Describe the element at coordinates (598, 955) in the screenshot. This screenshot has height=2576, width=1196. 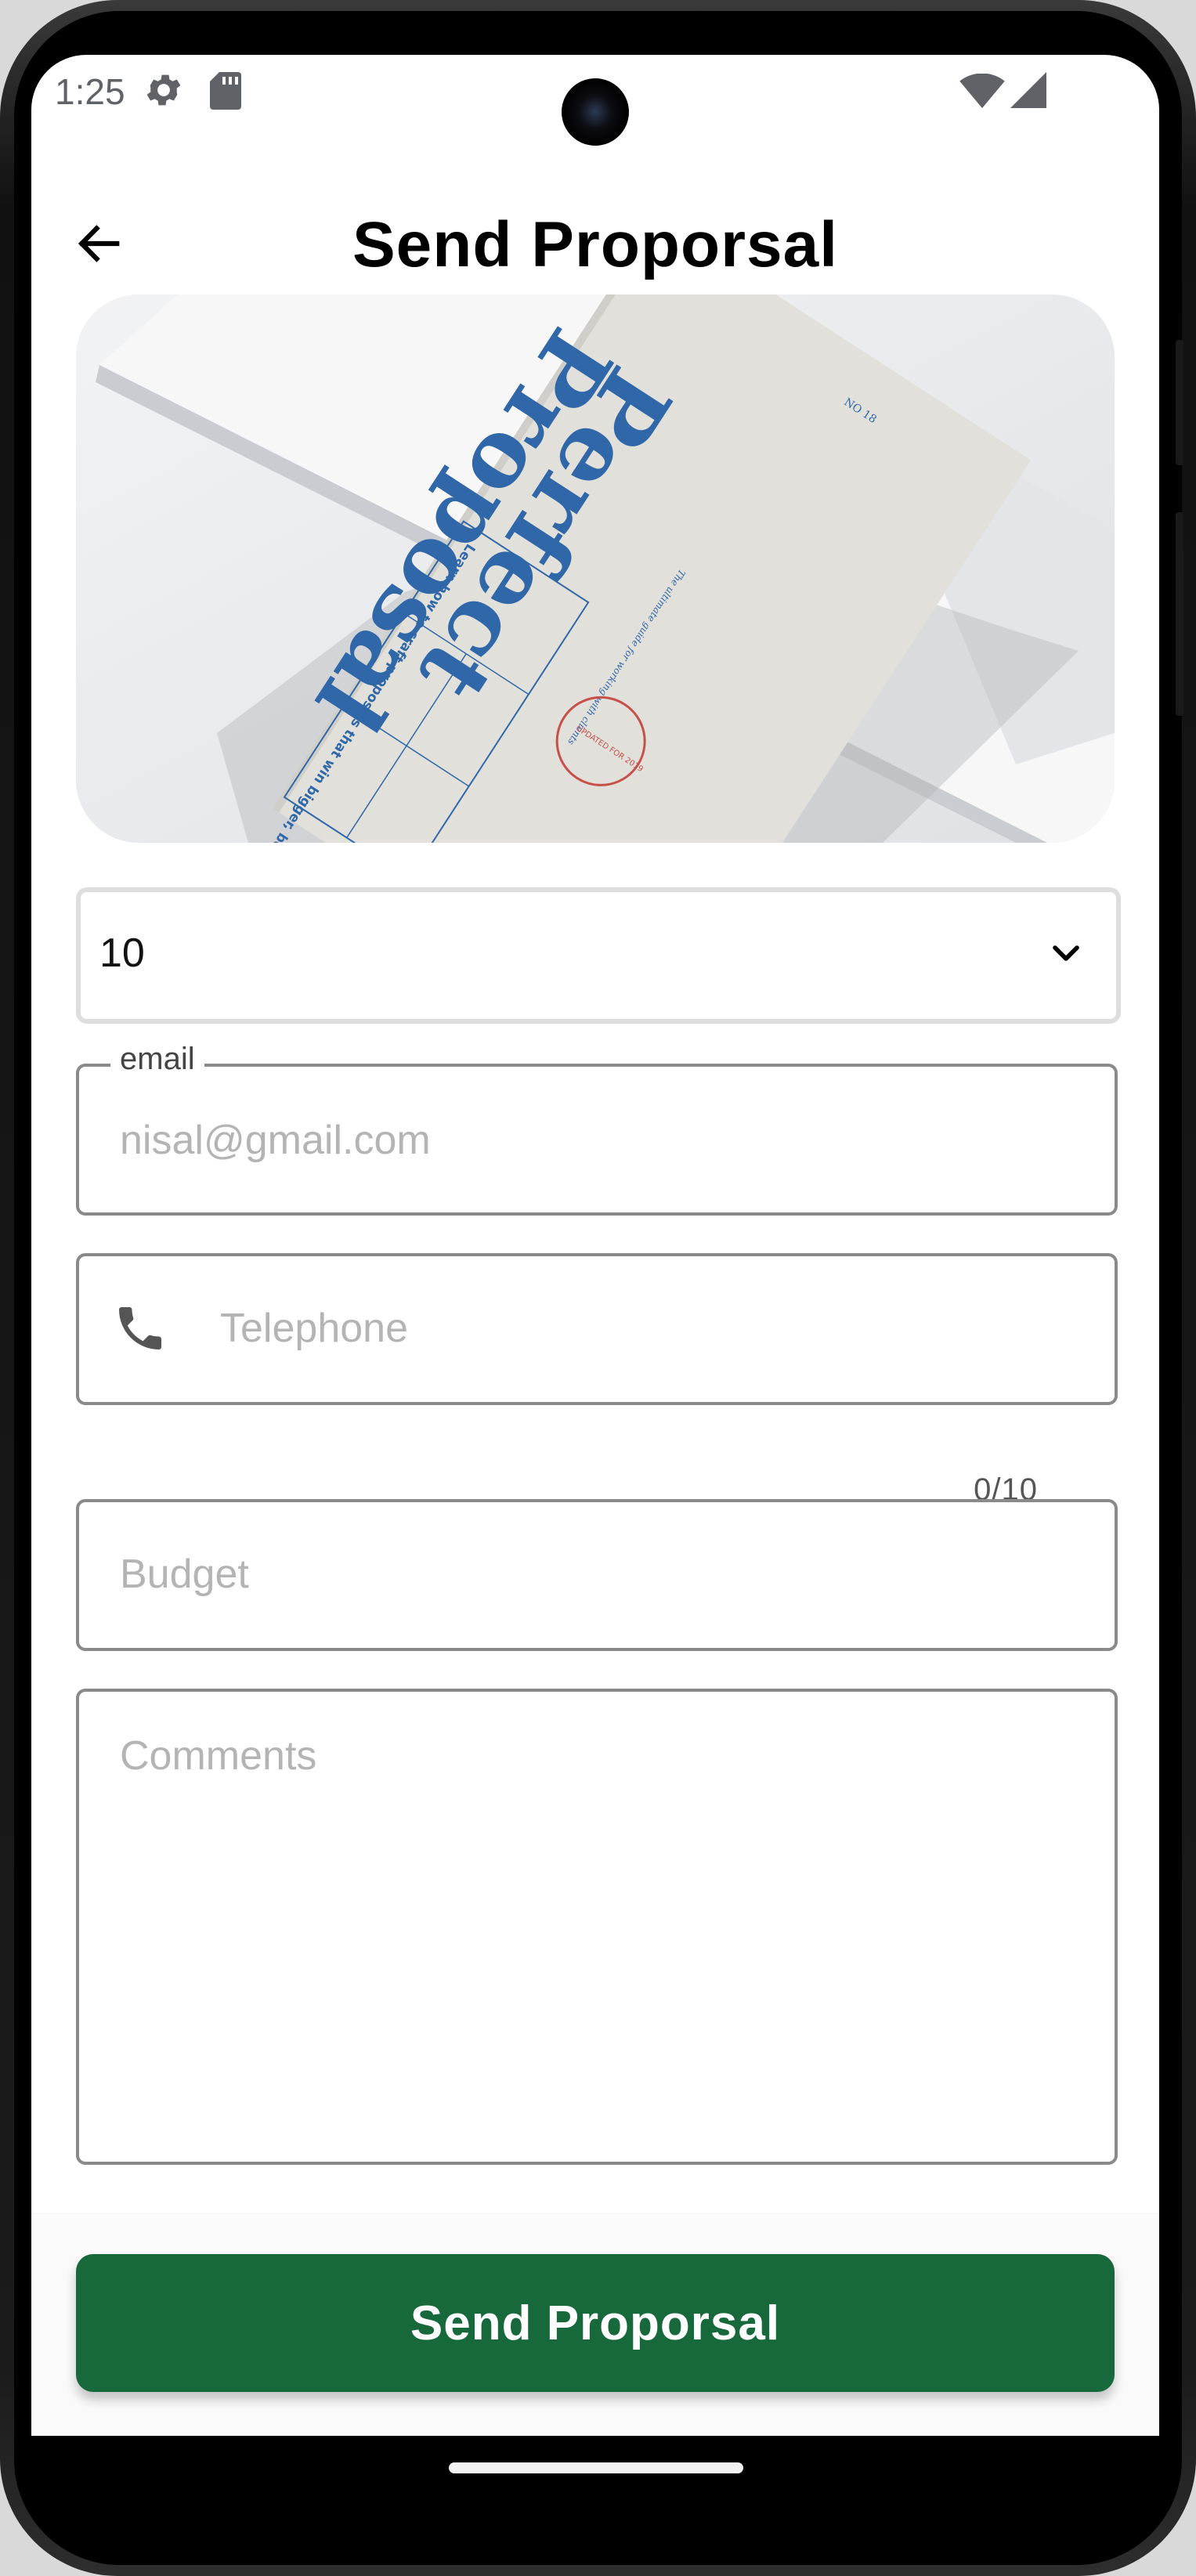
I see `quantity-dropdown: 10` at that location.